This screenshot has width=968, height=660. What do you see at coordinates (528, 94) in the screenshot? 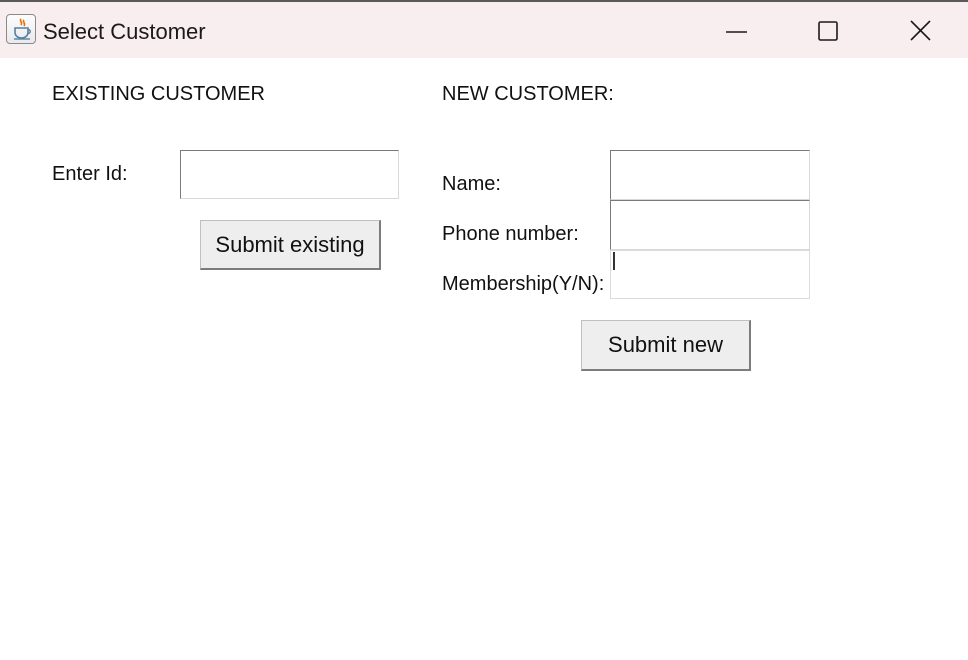
I see `new-customer-heading: NEW CUSTOMER:` at bounding box center [528, 94].